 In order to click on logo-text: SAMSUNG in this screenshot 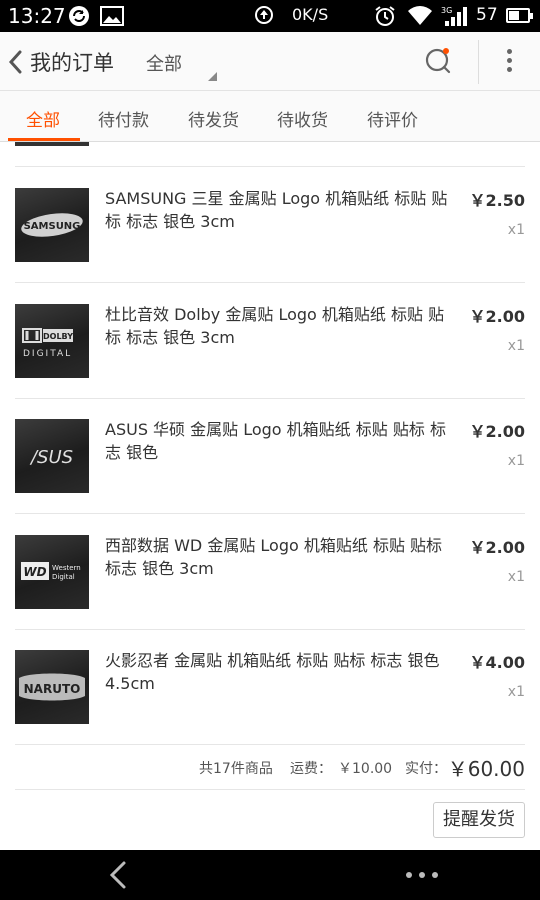, I will do `click(52, 226)`.